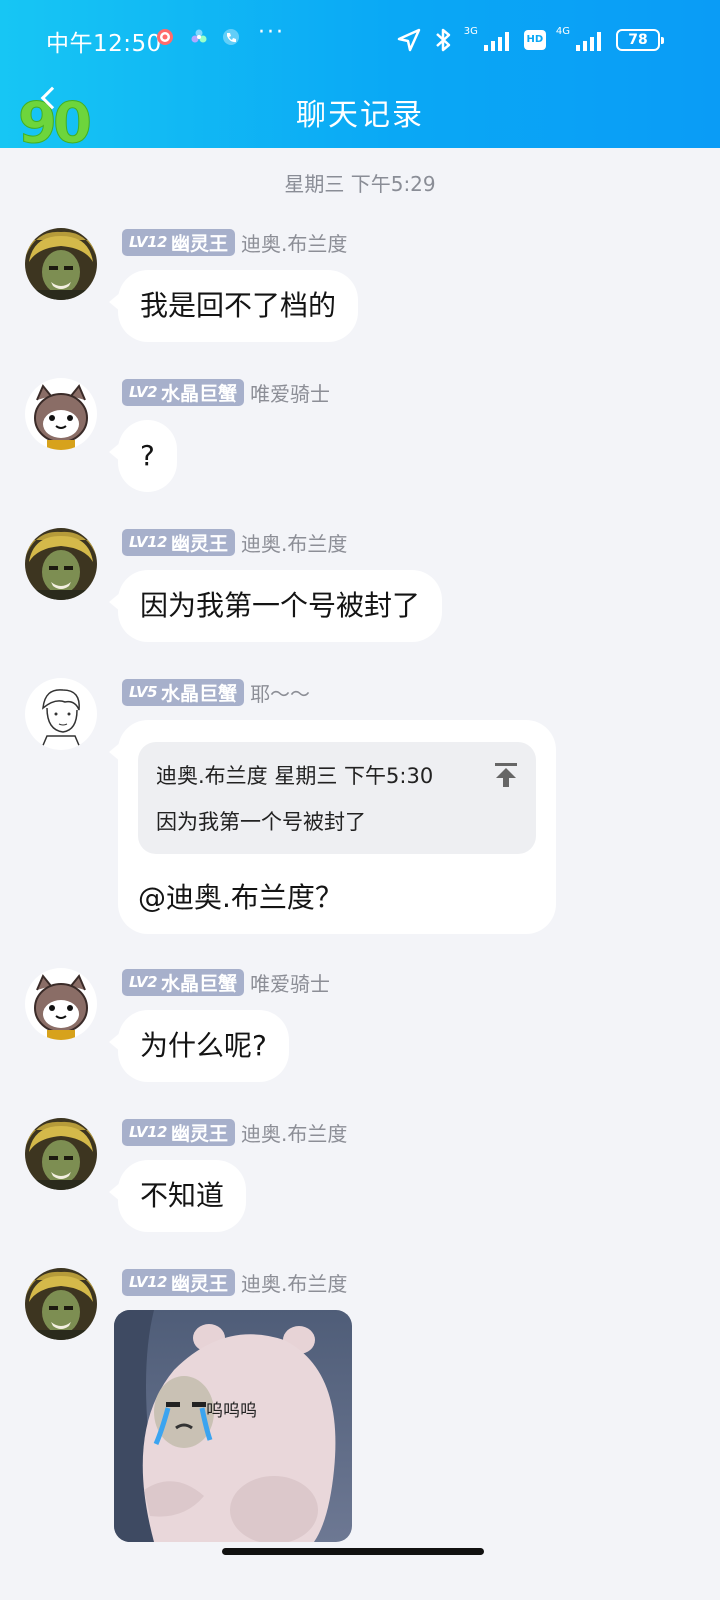 Image resolution: width=720 pixels, height=1600 pixels. I want to click on hd-voice-badge: HD, so click(534, 40).